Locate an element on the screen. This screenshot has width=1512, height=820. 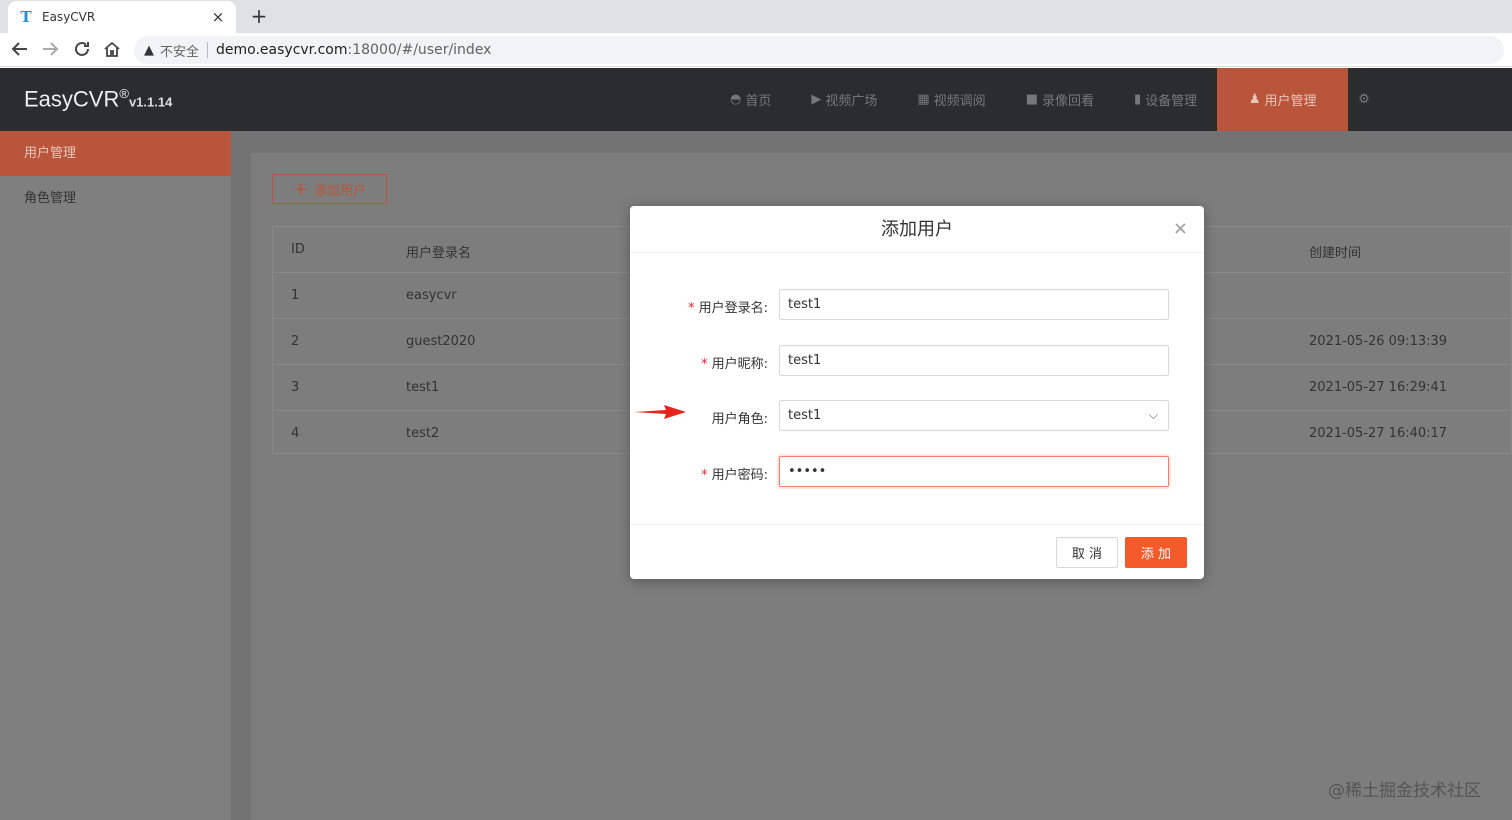
login-name-row: * 用户登录名: test1 is located at coordinates (917, 305).